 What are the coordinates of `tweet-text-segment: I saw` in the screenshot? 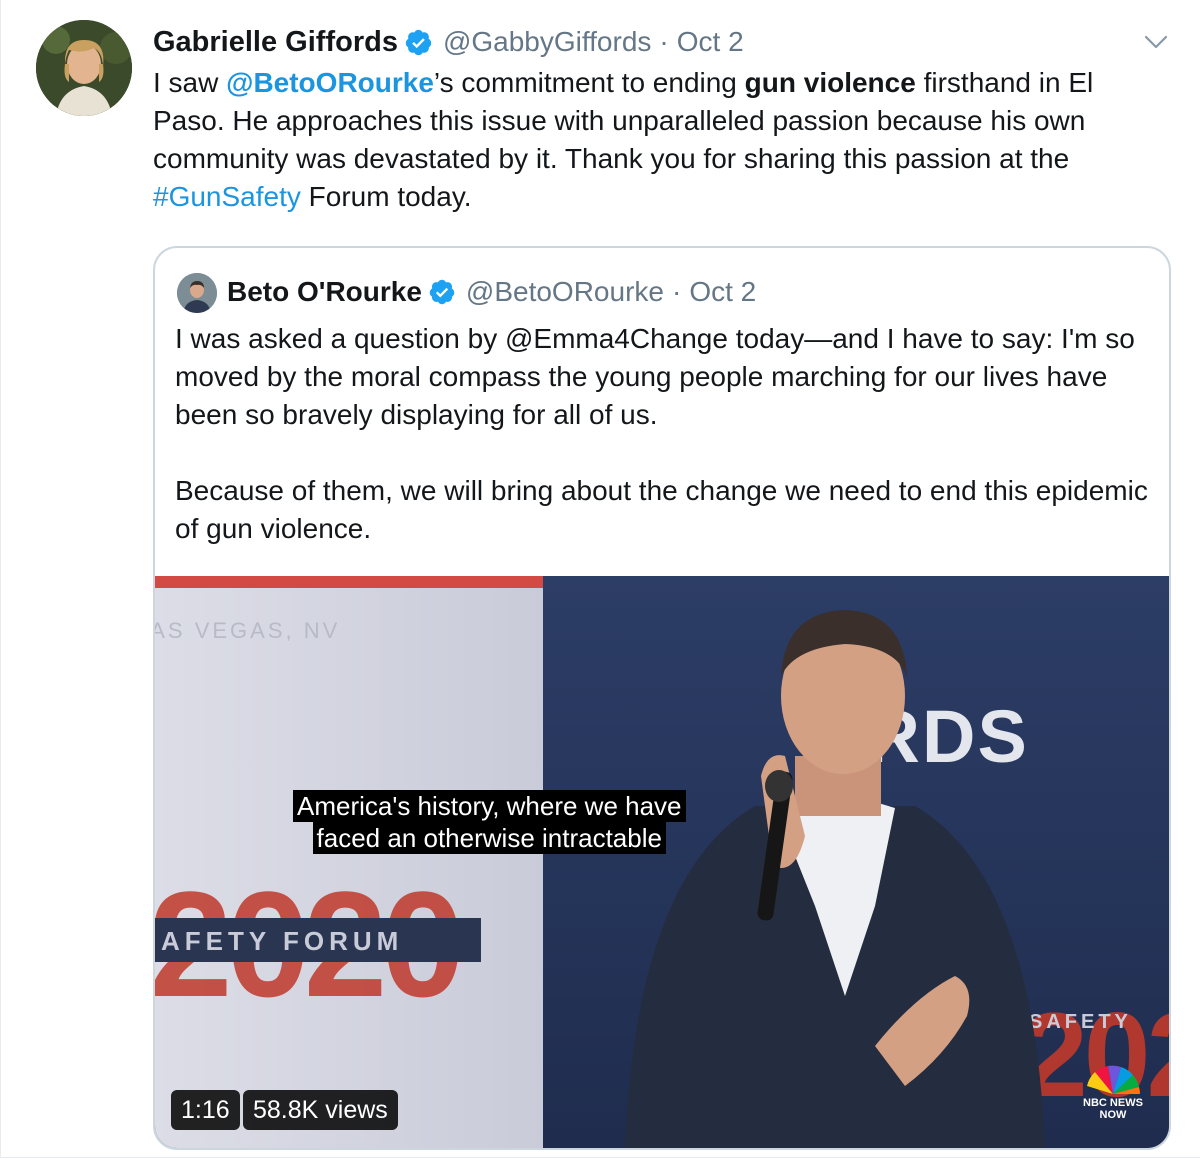 It's located at (190, 82).